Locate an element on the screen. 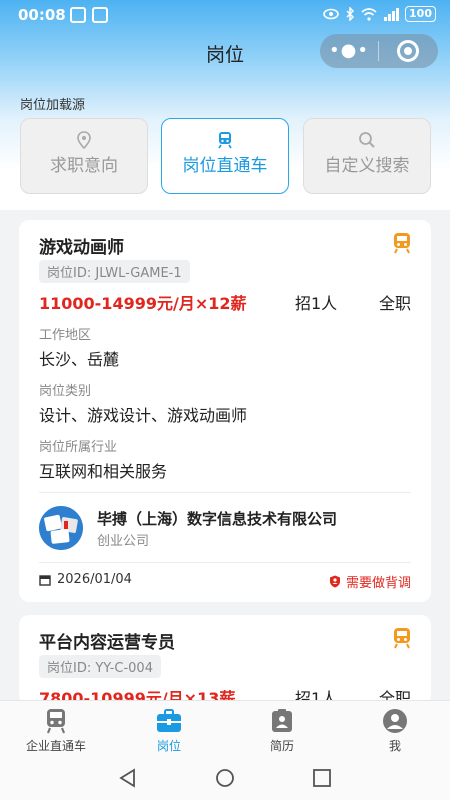 The height and width of the screenshot is (800, 450). company-logo is located at coordinates (61, 528).